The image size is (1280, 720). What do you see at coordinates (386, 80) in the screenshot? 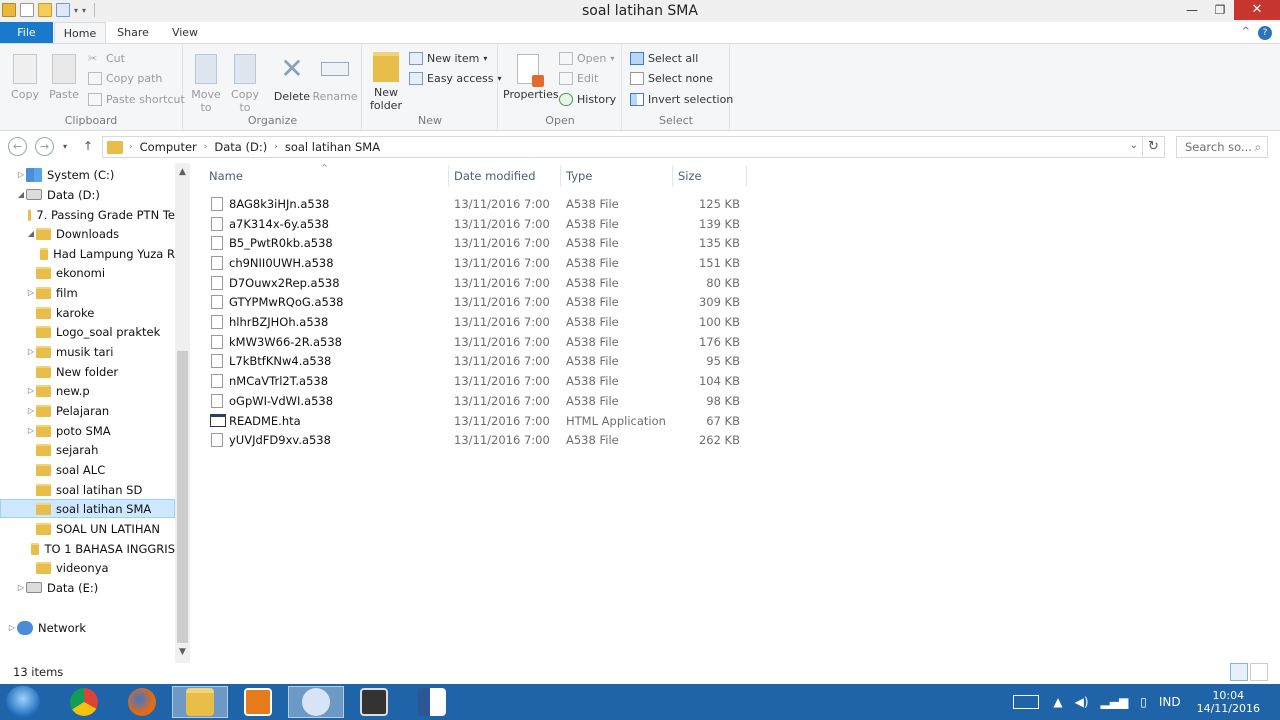
I see `new-folder-button: New folder` at bounding box center [386, 80].